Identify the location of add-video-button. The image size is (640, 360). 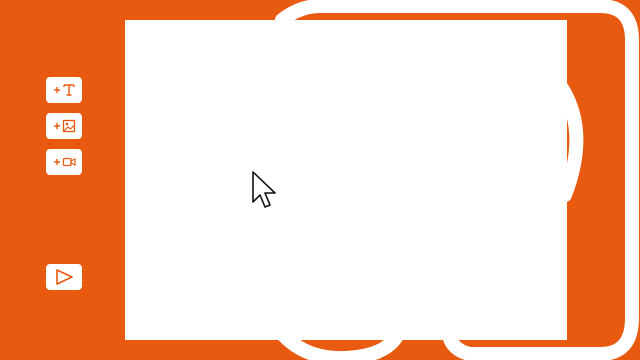
(64, 162).